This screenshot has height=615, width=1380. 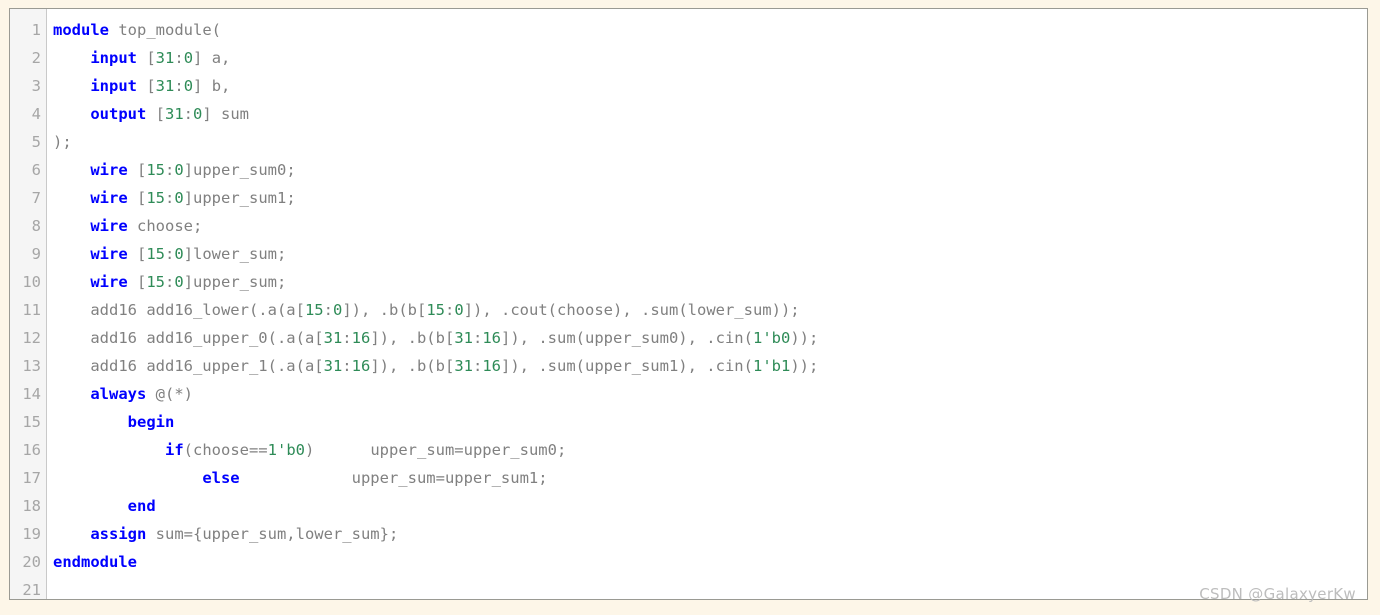 I want to click on code-line: wire [15:0]upper_sum;, so click(x=710, y=282).